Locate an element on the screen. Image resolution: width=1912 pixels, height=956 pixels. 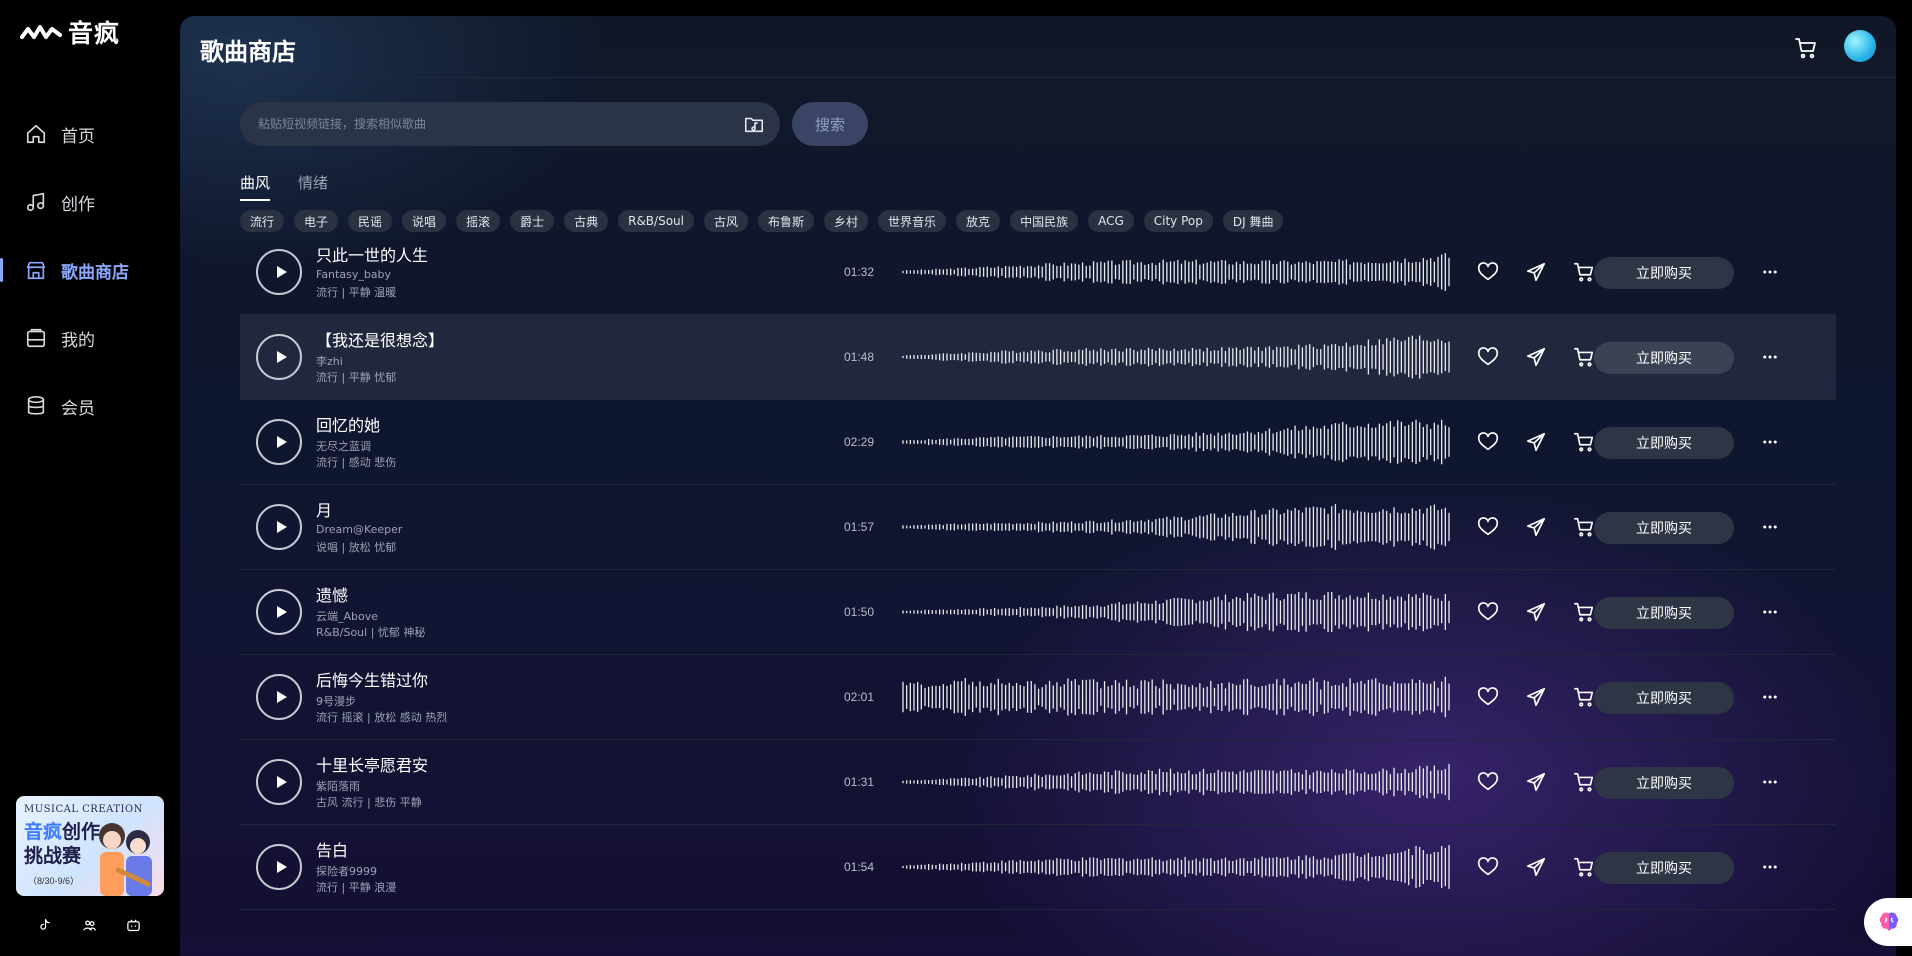
community-icon is located at coordinates (89, 925).